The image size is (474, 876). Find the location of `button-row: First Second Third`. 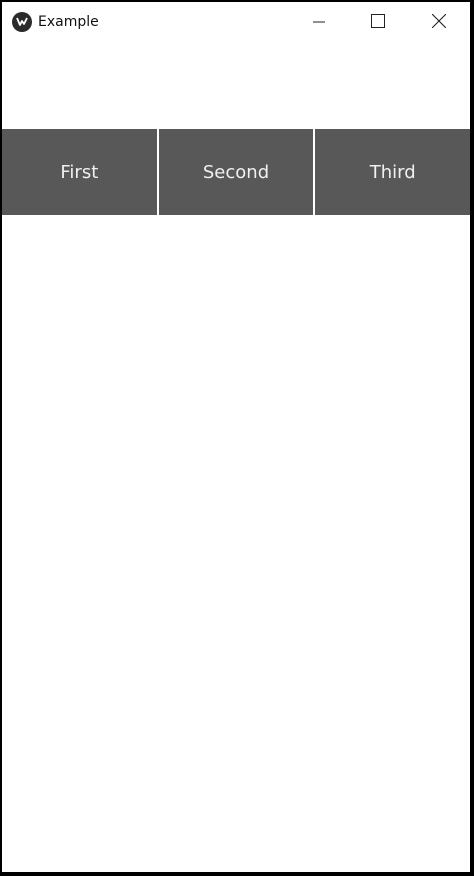

button-row: First Second Third is located at coordinates (236, 172).